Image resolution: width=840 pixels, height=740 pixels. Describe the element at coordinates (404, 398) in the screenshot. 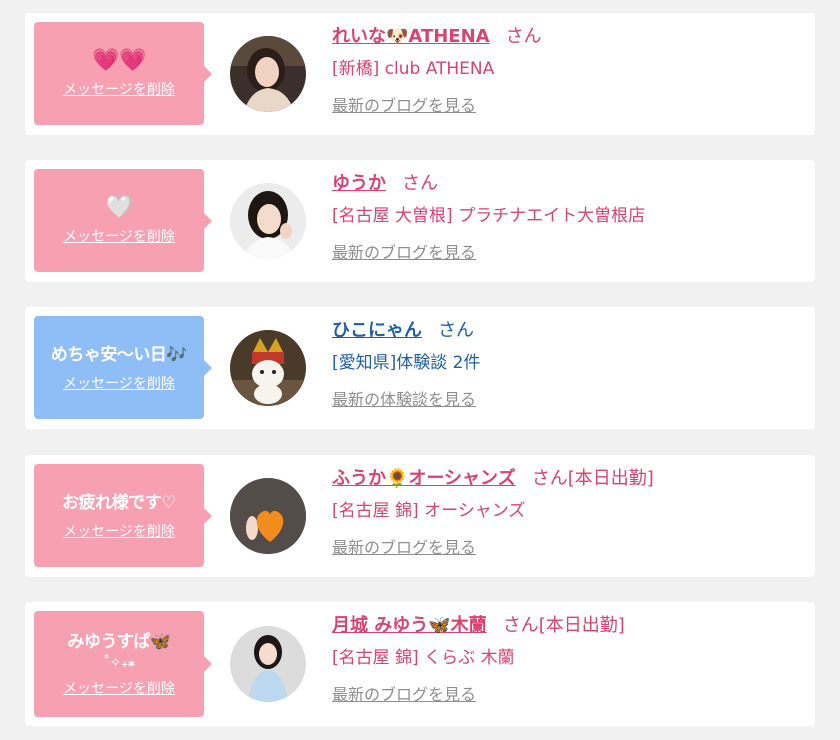

I see `latest-review-link: 最新の体験談を見る` at that location.